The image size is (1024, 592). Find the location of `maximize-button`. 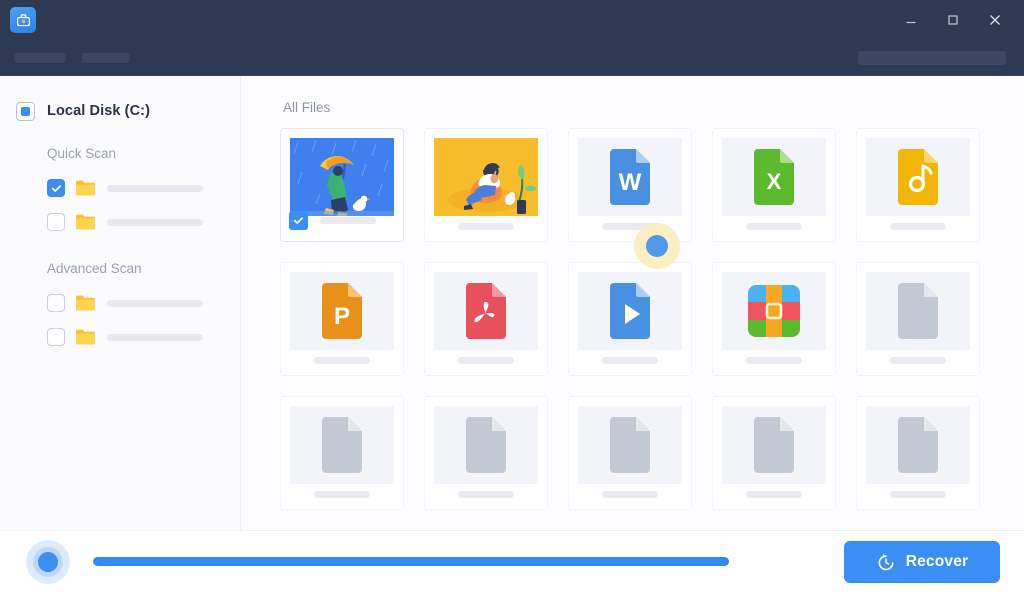

maximize-button is located at coordinates (953, 20).